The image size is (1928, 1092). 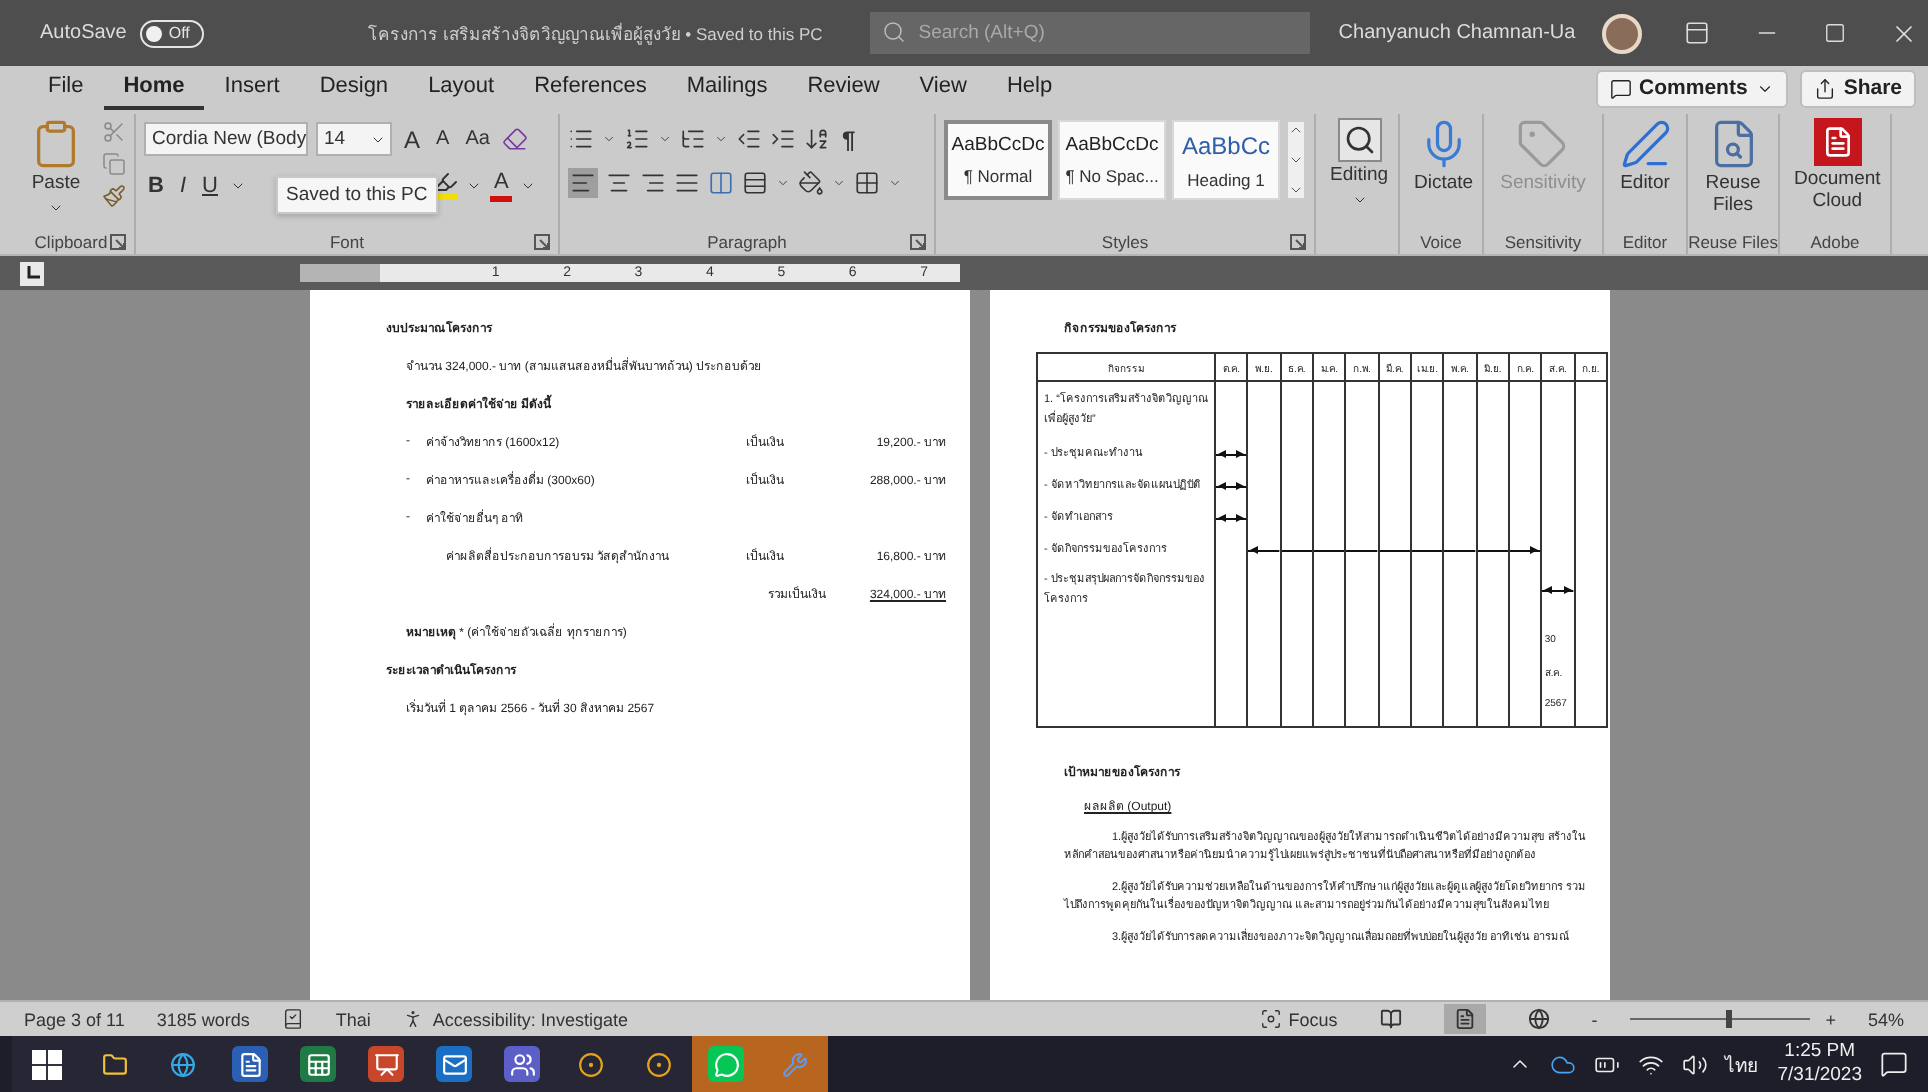 I want to click on increase-indent-icon, so click(x=783, y=139).